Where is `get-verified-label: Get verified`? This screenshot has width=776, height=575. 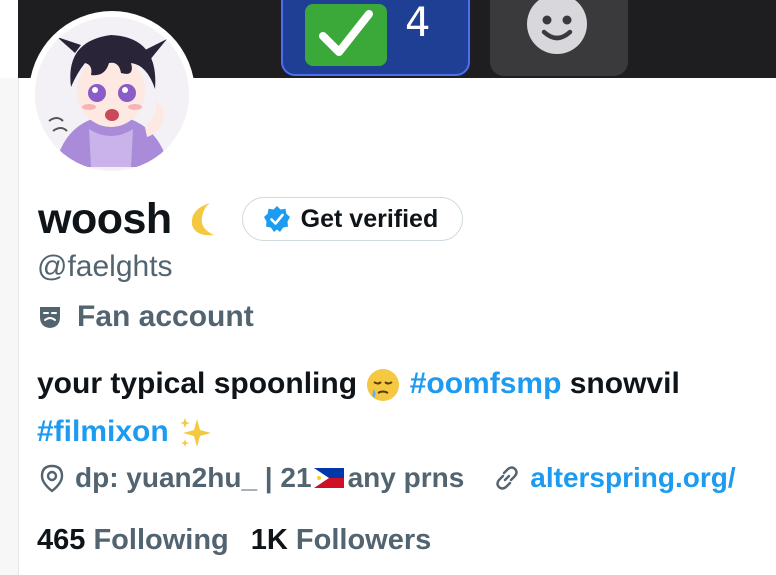 get-verified-label: Get verified is located at coordinates (369, 218).